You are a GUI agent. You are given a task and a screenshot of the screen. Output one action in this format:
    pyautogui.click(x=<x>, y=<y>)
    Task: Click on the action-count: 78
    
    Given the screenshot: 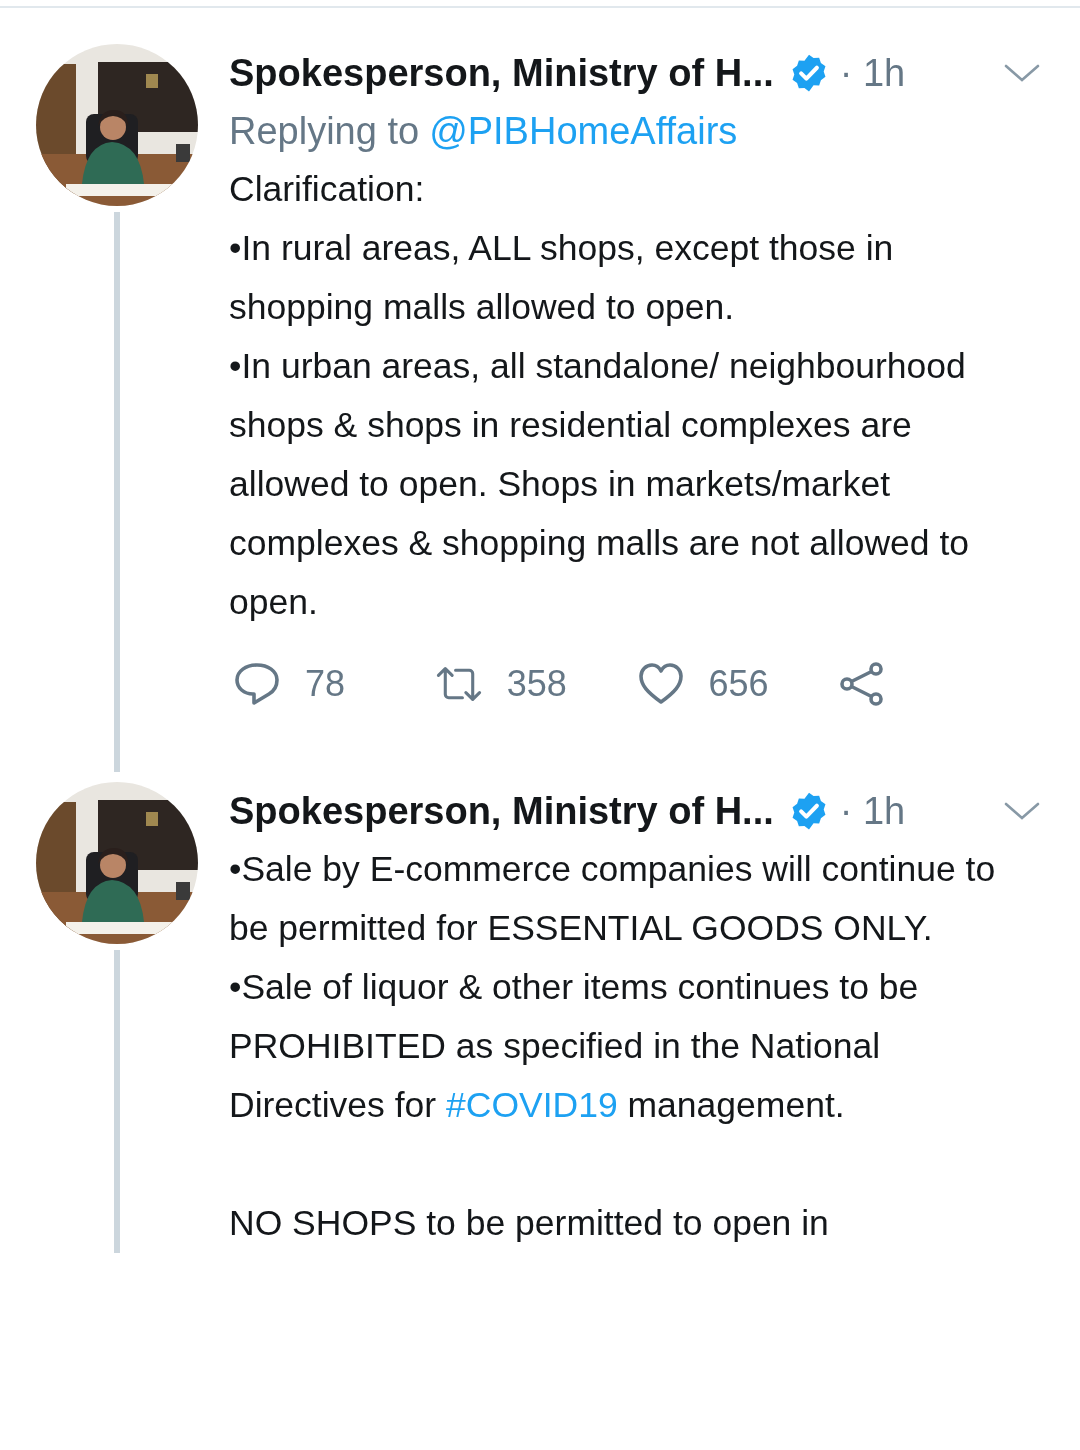 What is the action you would take?
    pyautogui.click(x=325, y=684)
    